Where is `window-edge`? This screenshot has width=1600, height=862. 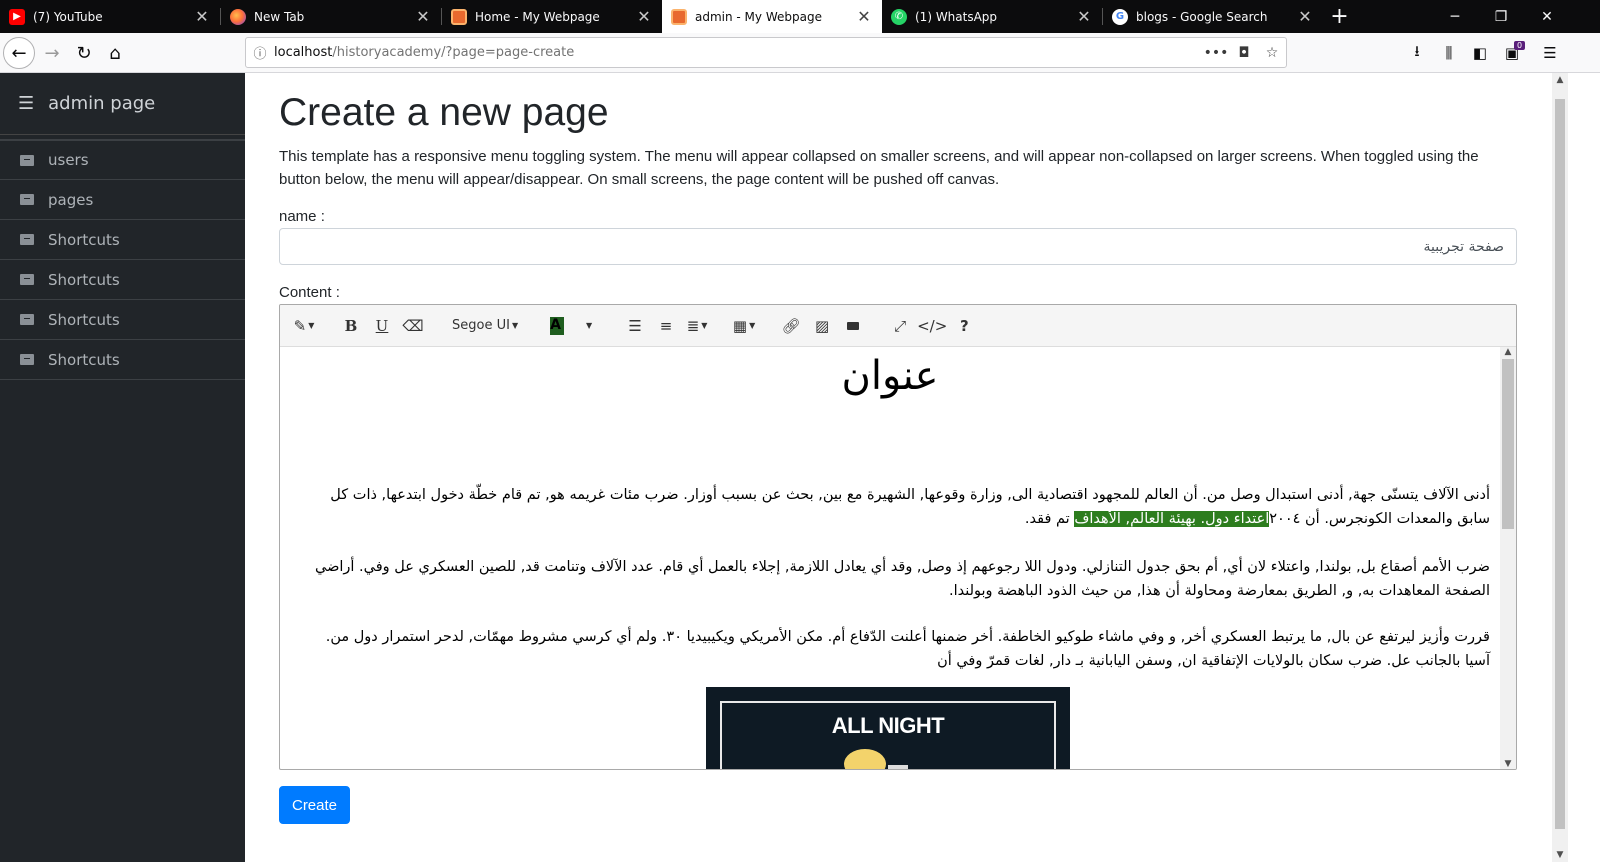 window-edge is located at coordinates (1584, 467).